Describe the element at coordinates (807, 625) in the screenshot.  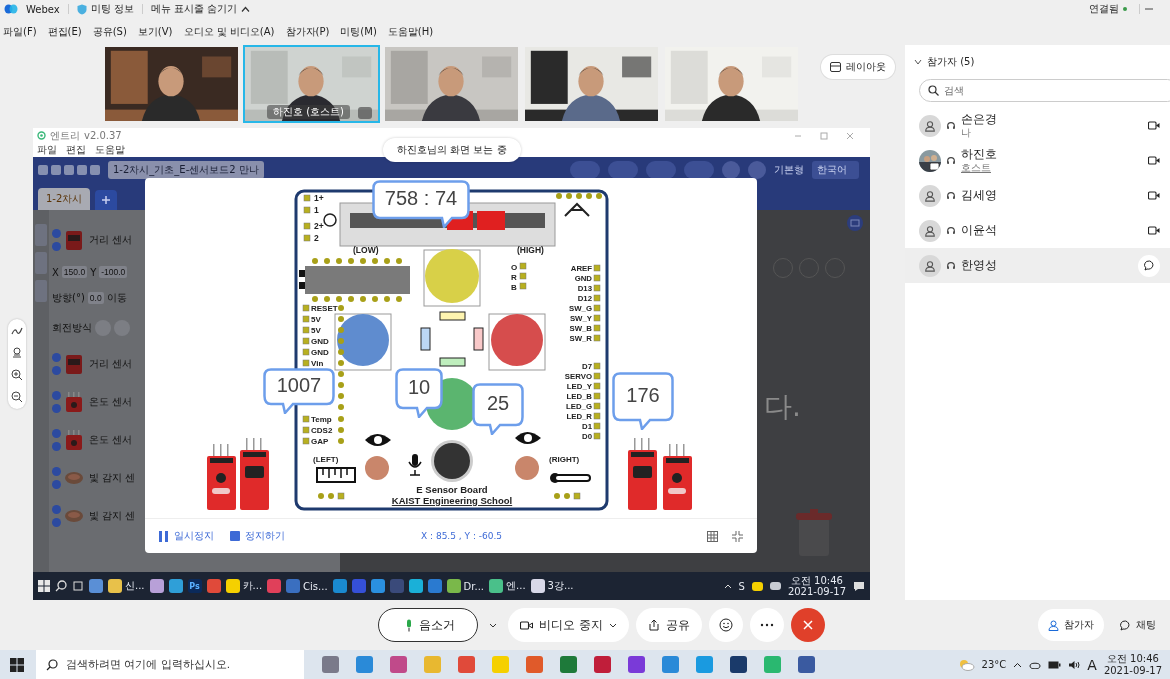
I see `leave-button` at that location.